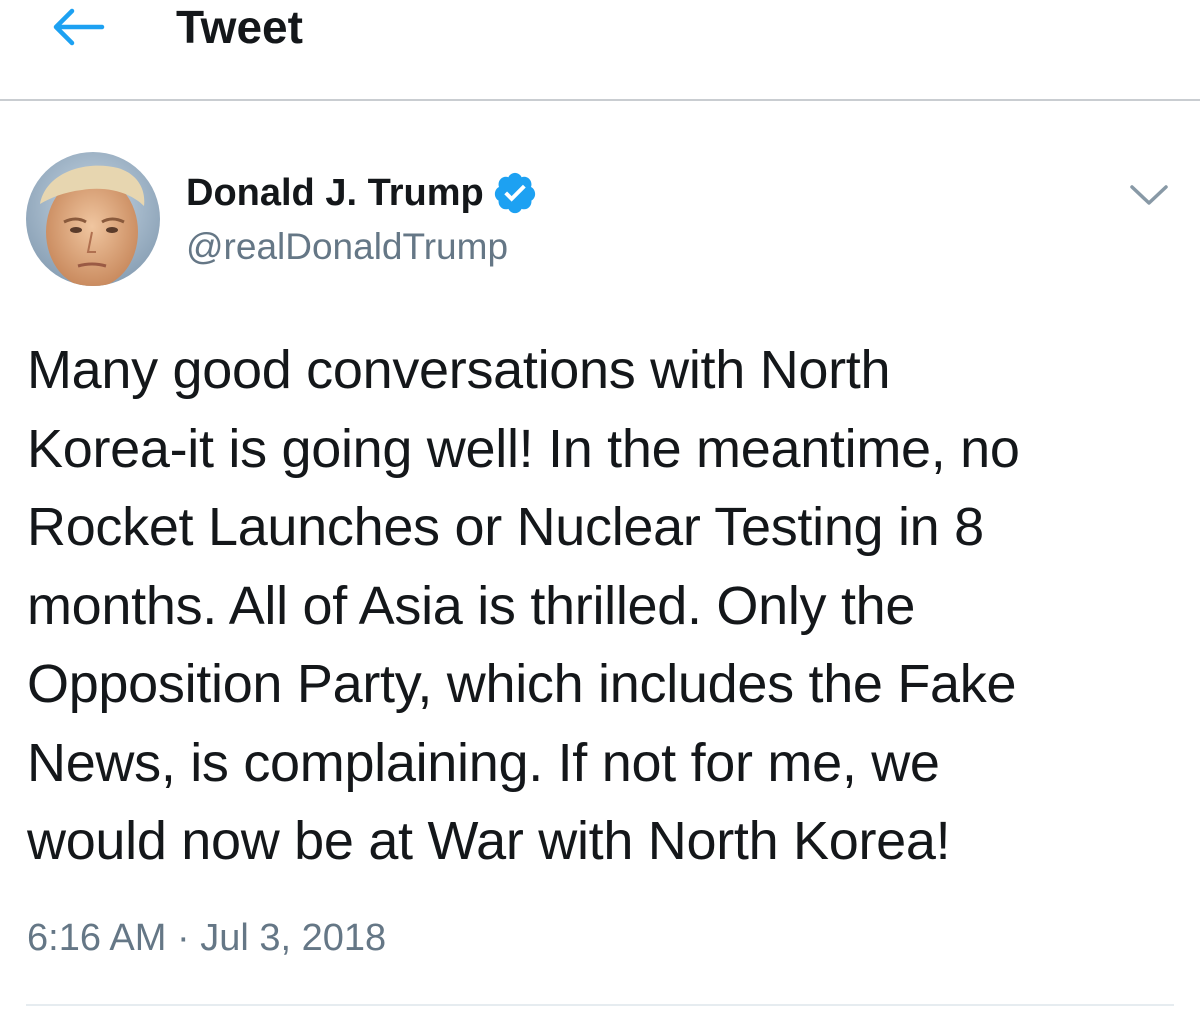 Image resolution: width=1200 pixels, height=1029 pixels. I want to click on tweet-time: 6:16 AM, so click(97, 938).